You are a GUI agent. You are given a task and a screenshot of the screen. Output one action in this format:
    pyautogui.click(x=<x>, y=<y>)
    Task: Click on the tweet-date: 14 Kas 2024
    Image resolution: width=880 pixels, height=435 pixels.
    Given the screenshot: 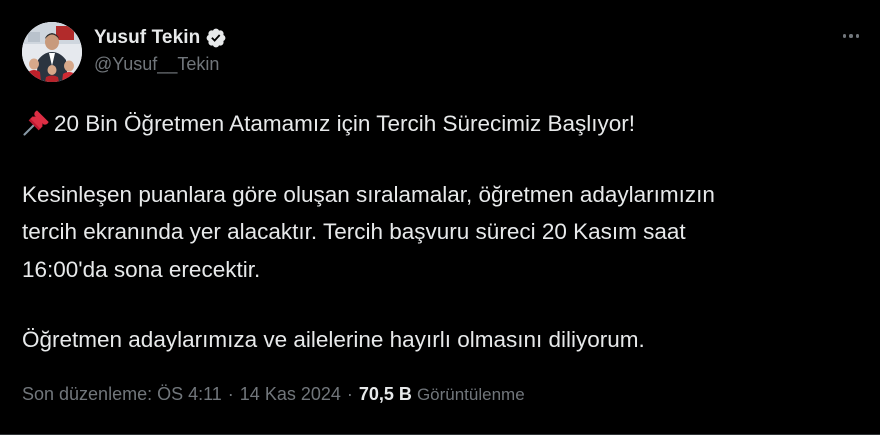 What is the action you would take?
    pyautogui.click(x=290, y=394)
    